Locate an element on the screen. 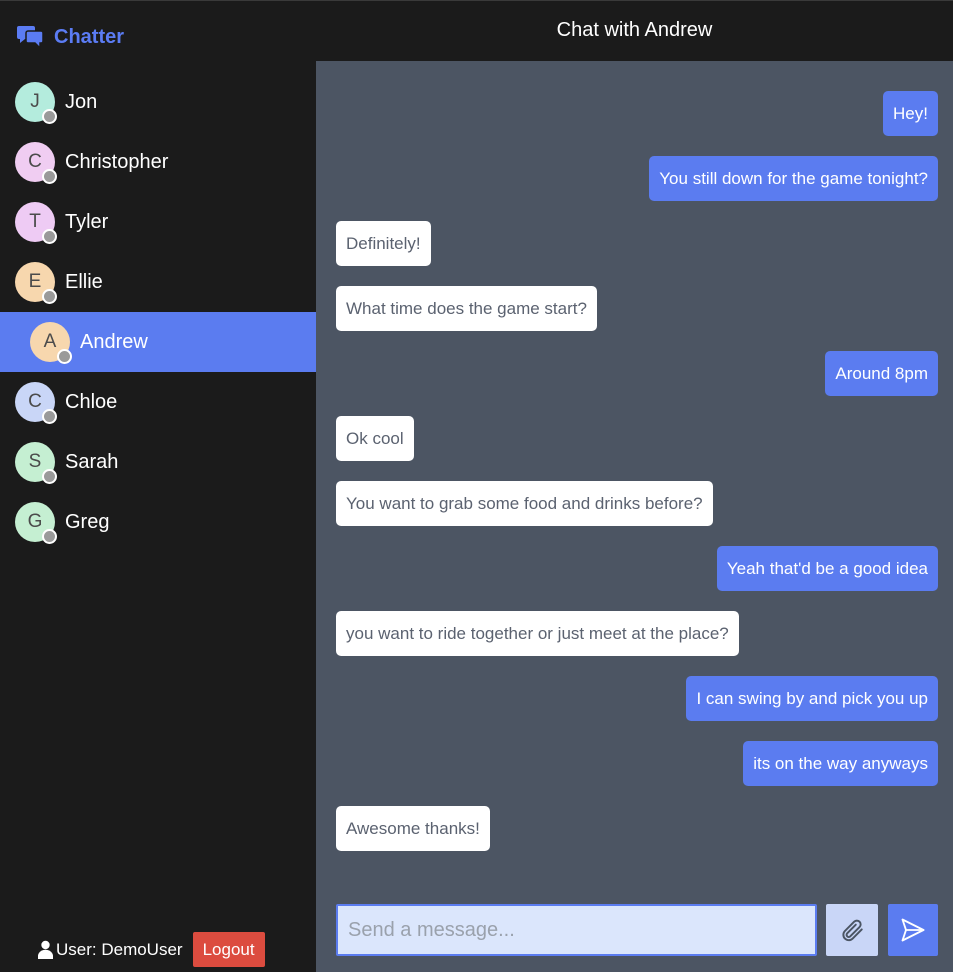 This screenshot has height=972, width=953. avatar: A is located at coordinates (51, 343).